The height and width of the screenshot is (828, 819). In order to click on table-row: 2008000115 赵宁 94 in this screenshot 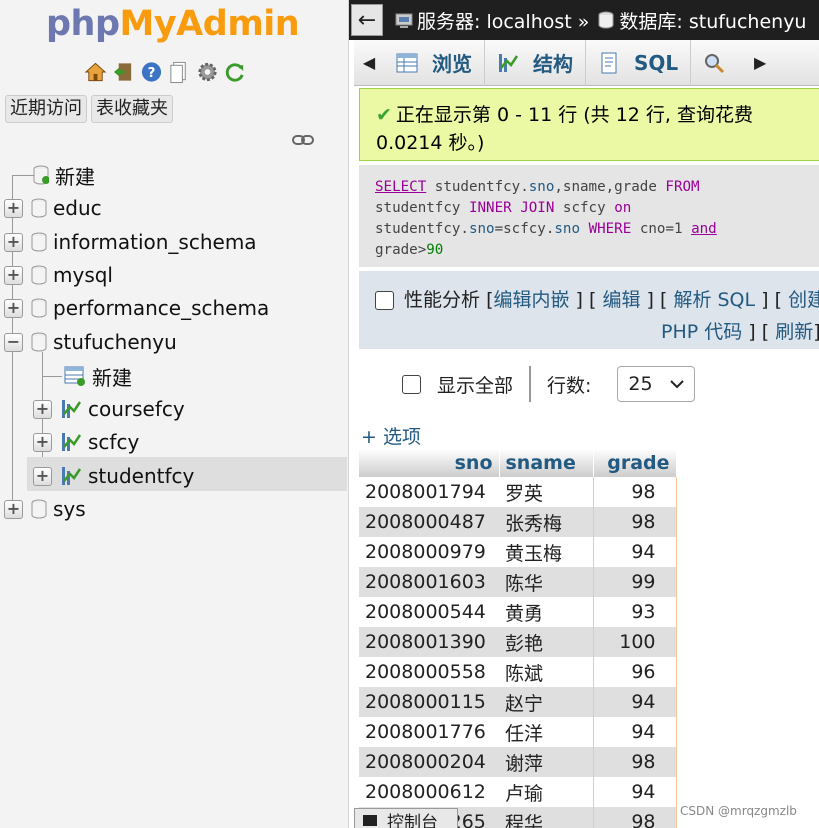, I will do `click(518, 702)`.